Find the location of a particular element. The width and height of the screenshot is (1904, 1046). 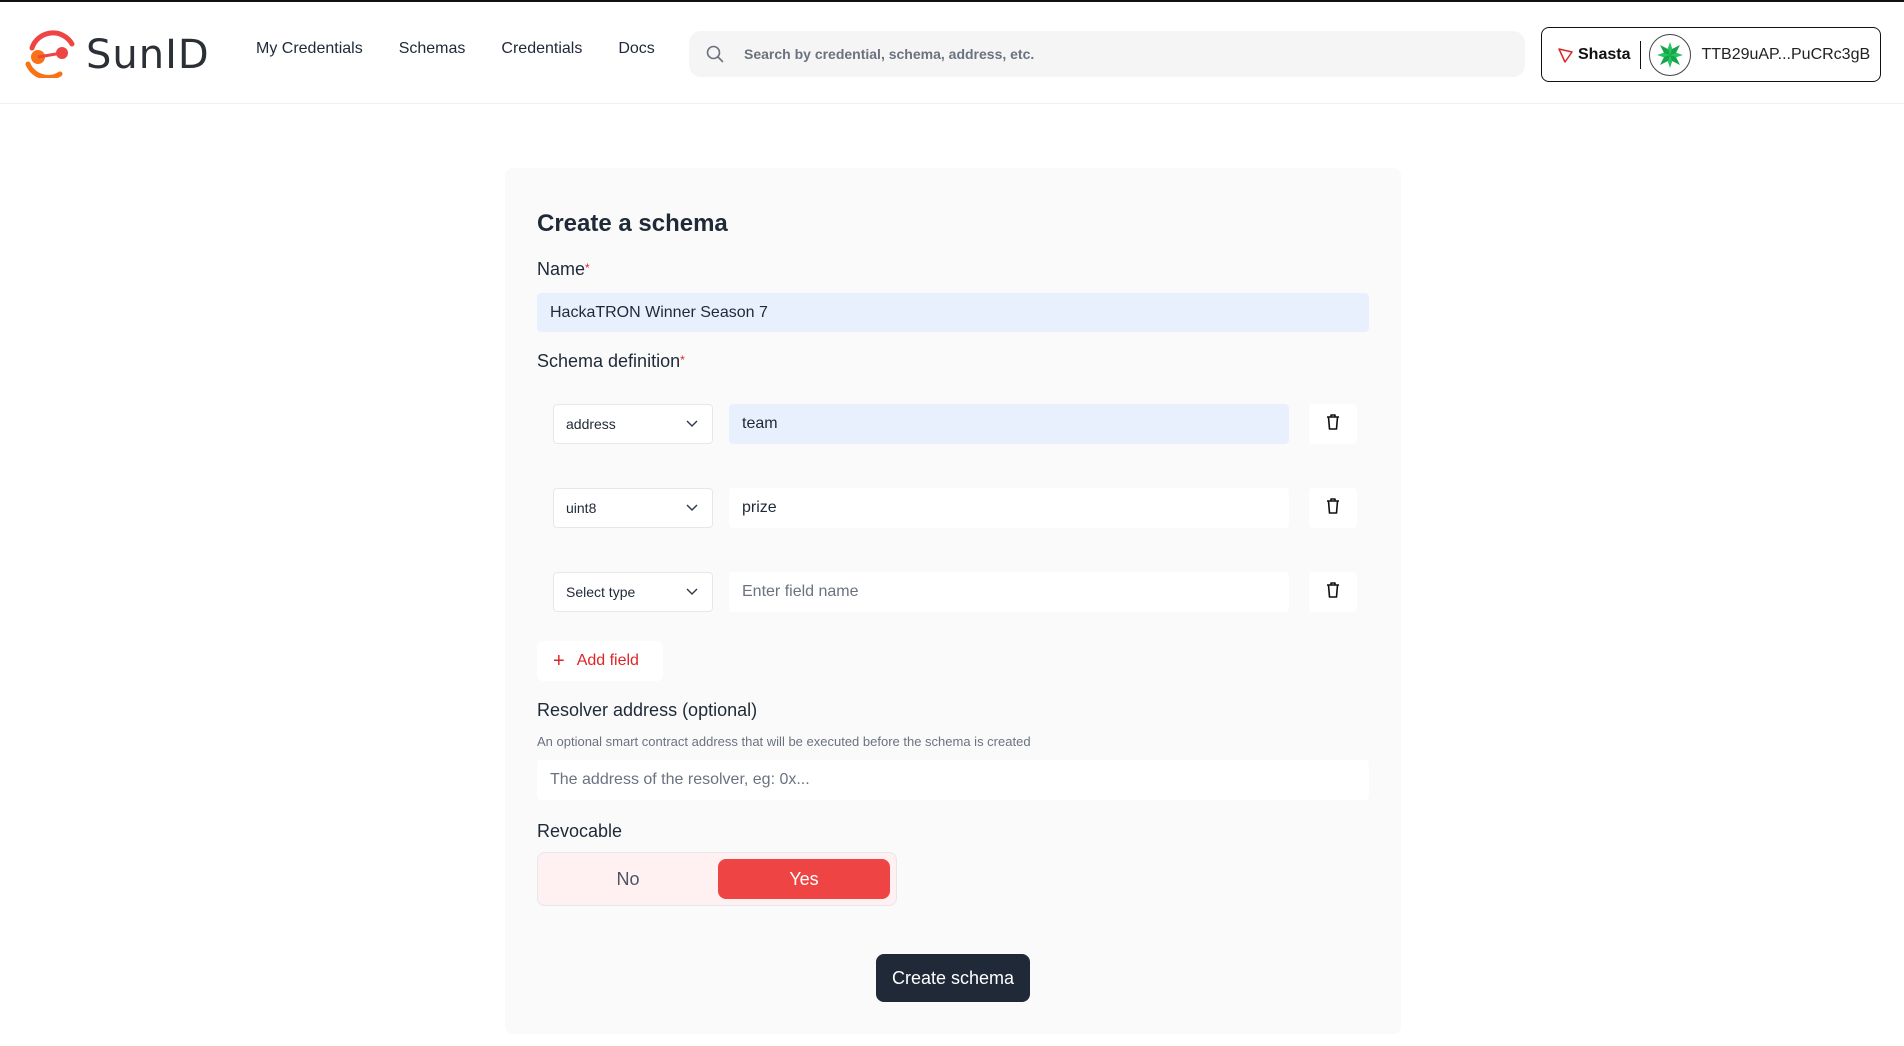

field-type-value: address is located at coordinates (591, 424).